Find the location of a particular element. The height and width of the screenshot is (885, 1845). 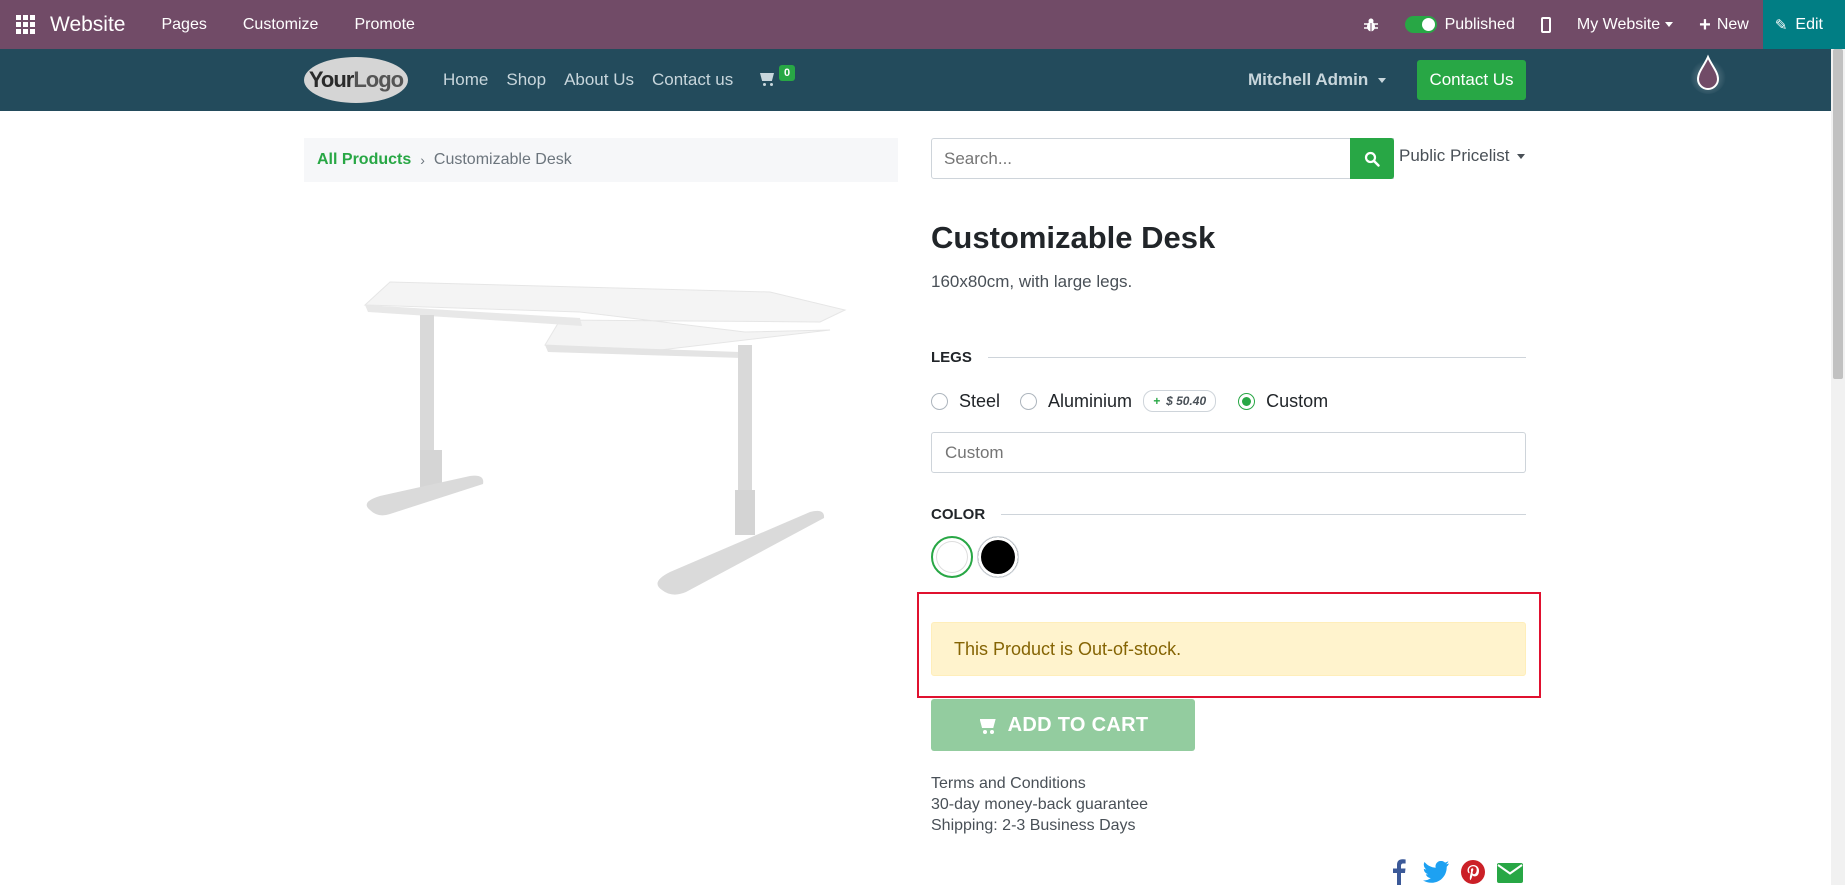

bug-icon is located at coordinates (1370, 25).